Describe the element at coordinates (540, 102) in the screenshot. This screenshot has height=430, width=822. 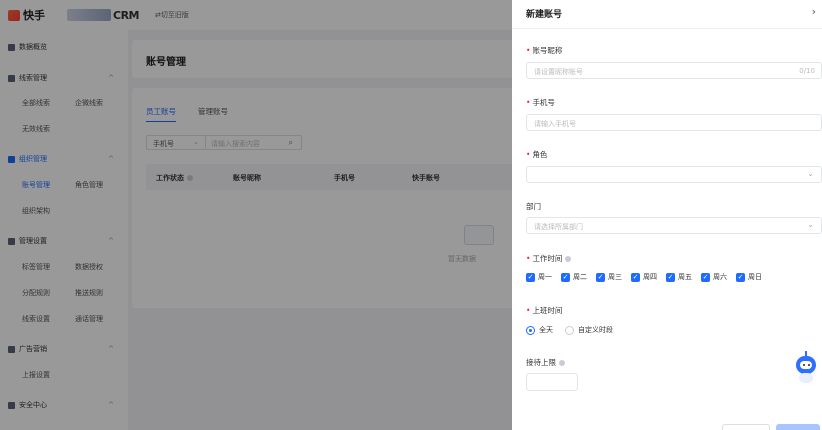
I see `phone-label: • 手机号` at that location.